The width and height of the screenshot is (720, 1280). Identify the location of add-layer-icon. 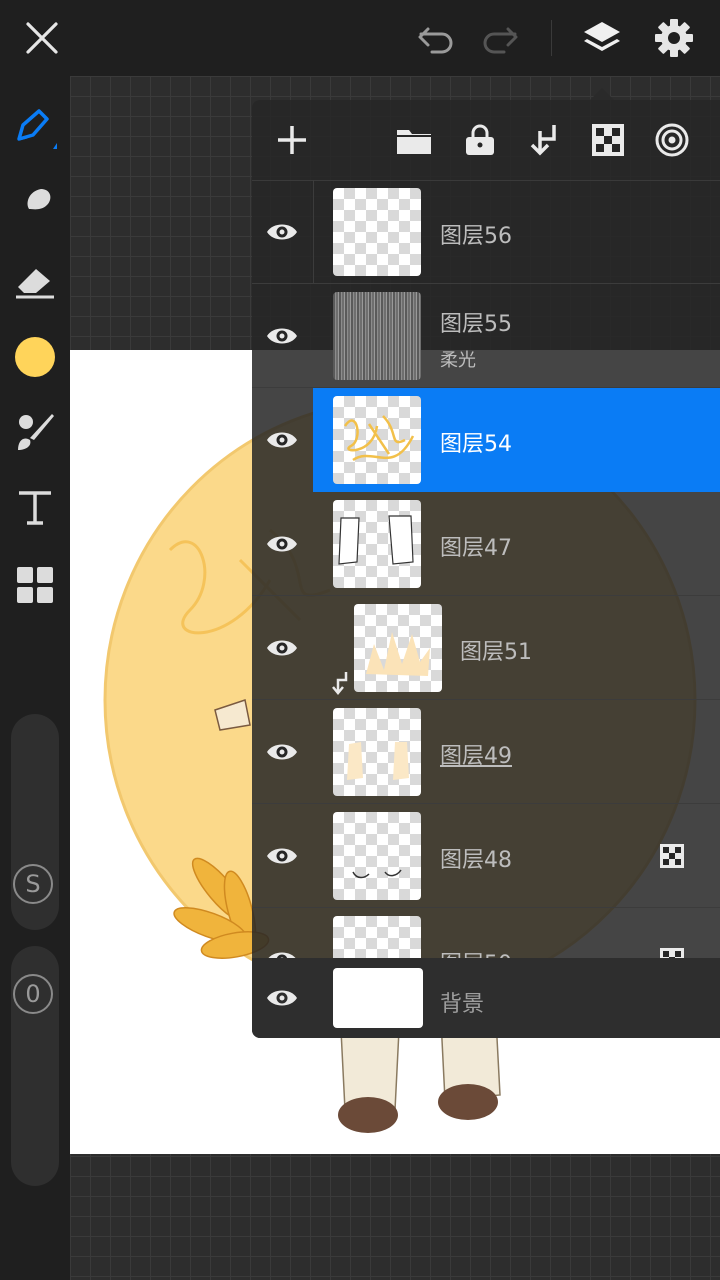
(292, 140).